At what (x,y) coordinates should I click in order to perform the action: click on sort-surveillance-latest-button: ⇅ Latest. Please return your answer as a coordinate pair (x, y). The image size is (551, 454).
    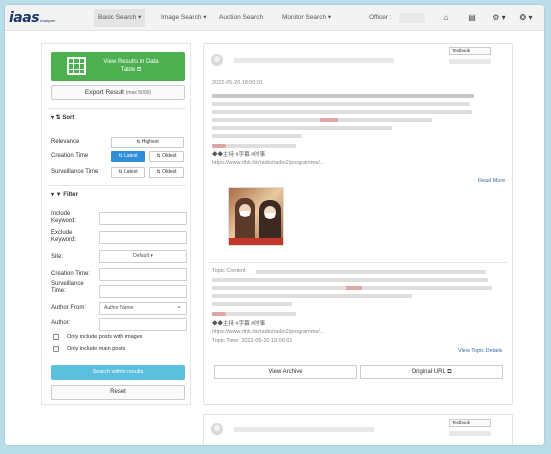
    Looking at the image, I should click on (128, 172).